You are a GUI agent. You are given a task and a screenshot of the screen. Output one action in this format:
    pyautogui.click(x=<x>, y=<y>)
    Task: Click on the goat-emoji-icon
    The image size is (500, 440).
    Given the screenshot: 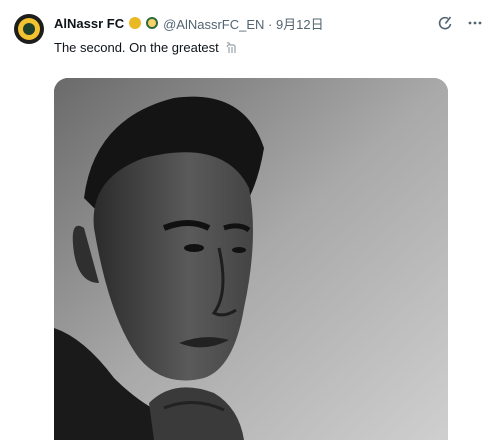 What is the action you would take?
    pyautogui.click(x=231, y=48)
    